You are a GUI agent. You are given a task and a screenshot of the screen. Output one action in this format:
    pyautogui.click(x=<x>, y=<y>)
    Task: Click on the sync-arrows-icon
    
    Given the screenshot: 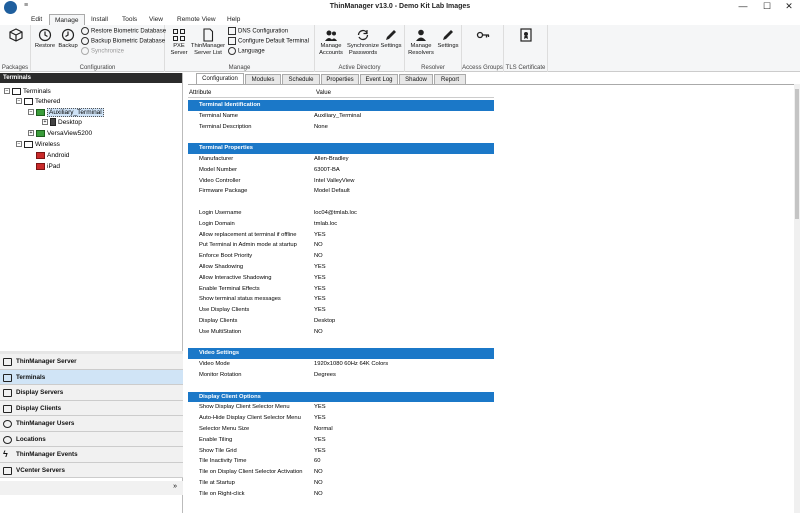 What is the action you would take?
    pyautogui.click(x=363, y=35)
    